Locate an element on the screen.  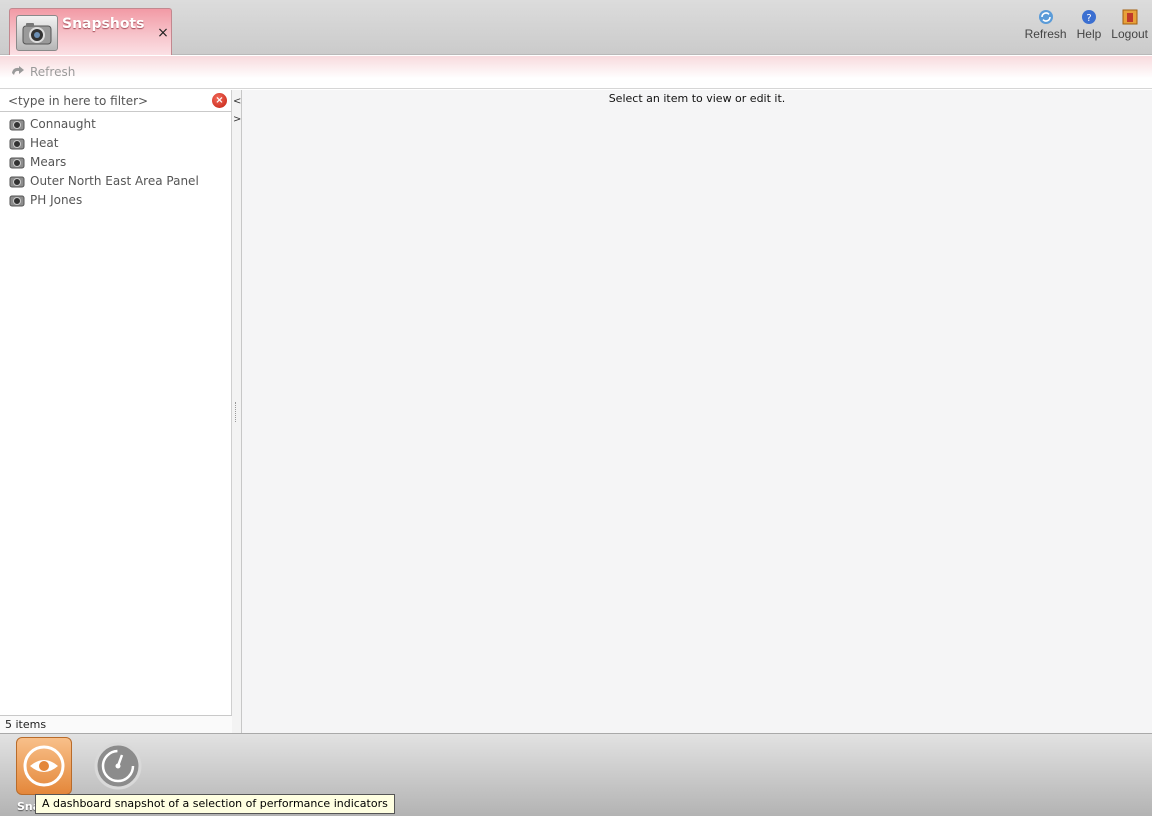
tab-snapshots: Snapshots × is located at coordinates (90, 31).